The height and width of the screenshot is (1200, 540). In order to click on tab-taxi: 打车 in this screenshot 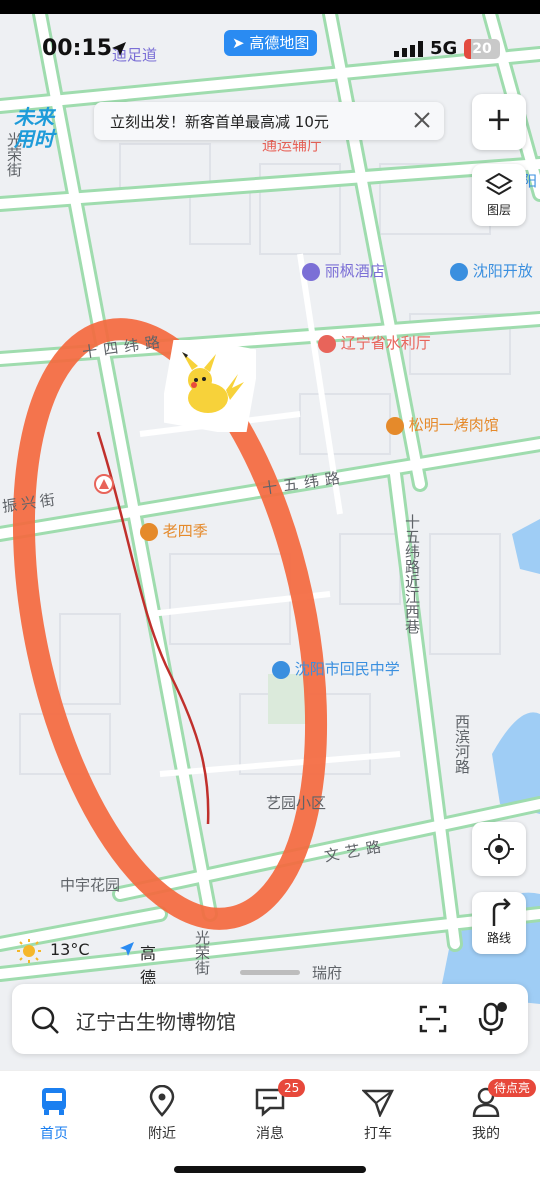, I will do `click(378, 1119)`.